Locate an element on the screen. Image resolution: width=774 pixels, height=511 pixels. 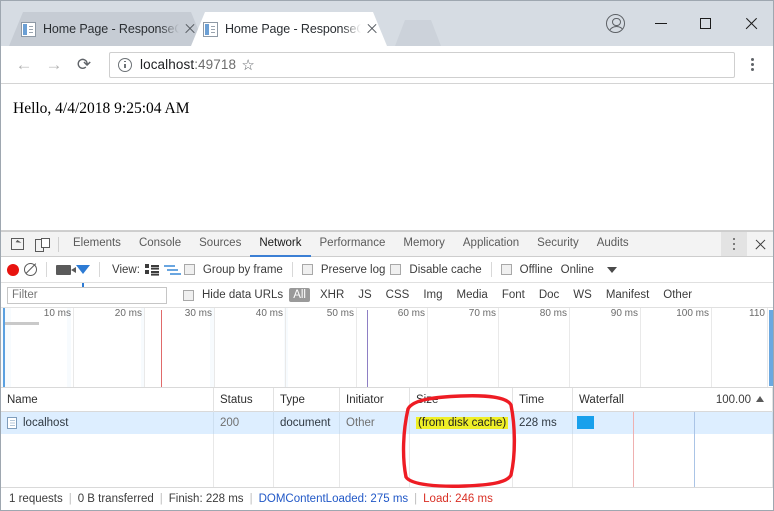
requests-count: 1 requests is located at coordinates (36, 499).